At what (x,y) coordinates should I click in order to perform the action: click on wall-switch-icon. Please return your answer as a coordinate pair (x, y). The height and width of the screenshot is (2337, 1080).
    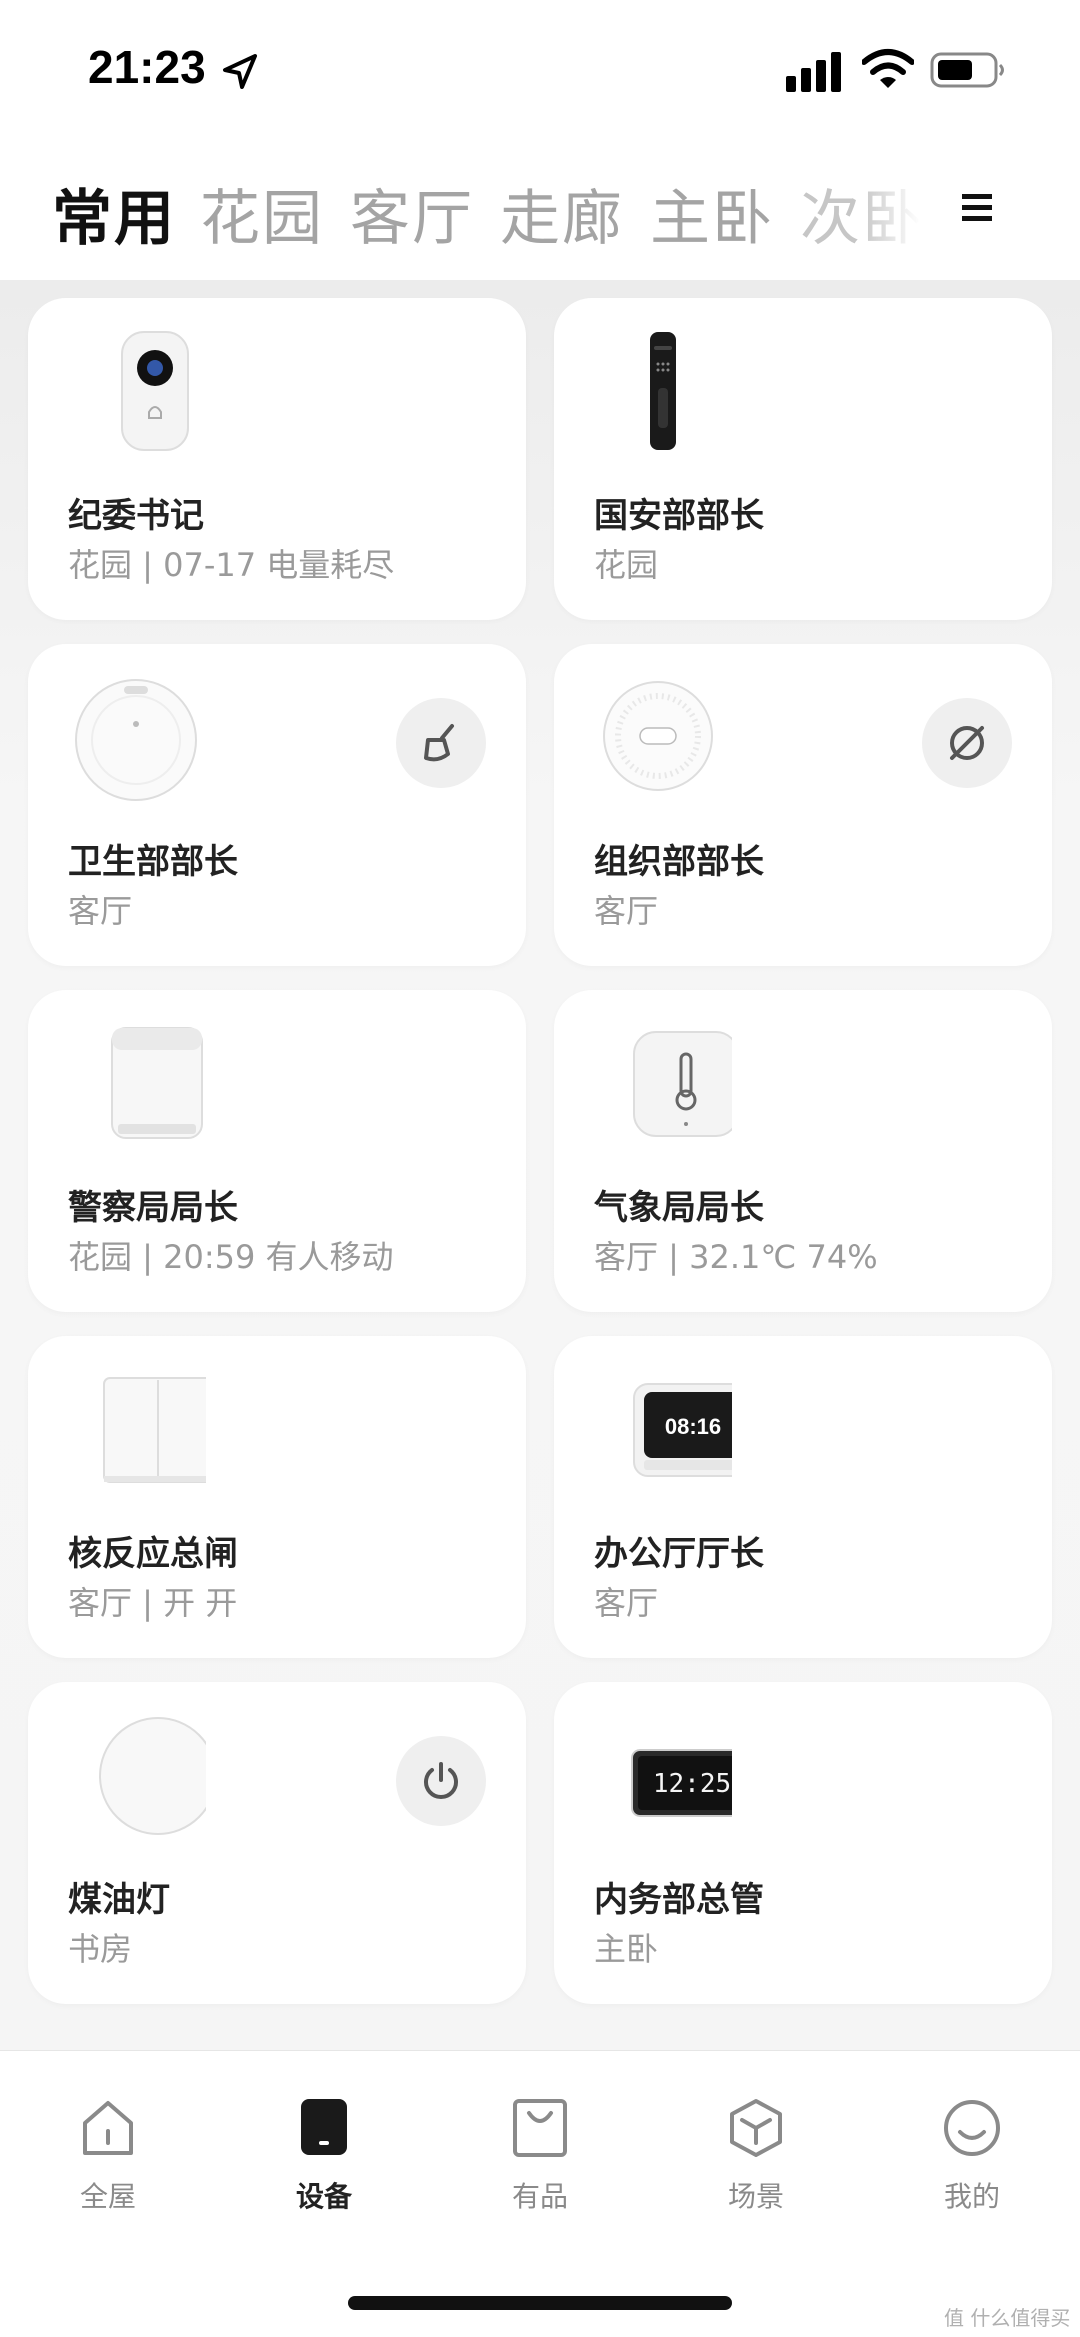
    Looking at the image, I should click on (154, 1430).